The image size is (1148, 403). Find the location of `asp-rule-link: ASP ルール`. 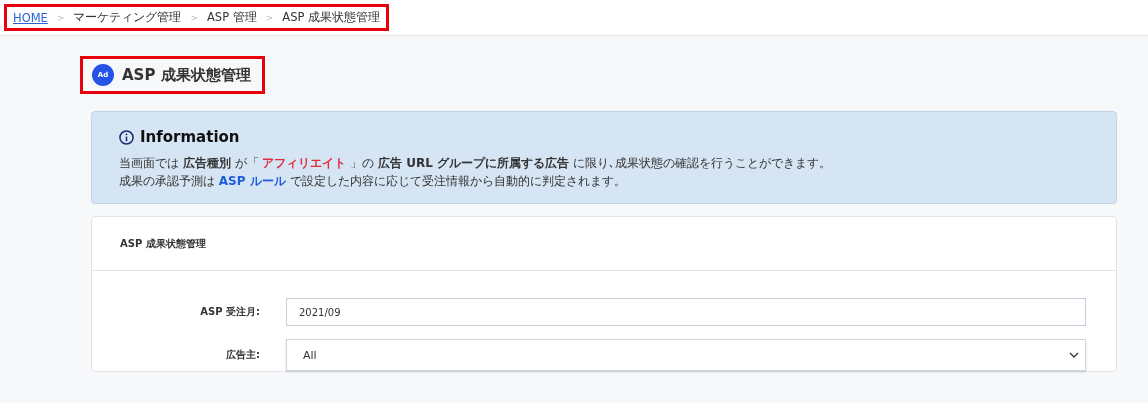

asp-rule-link: ASP ルール is located at coordinates (252, 181).